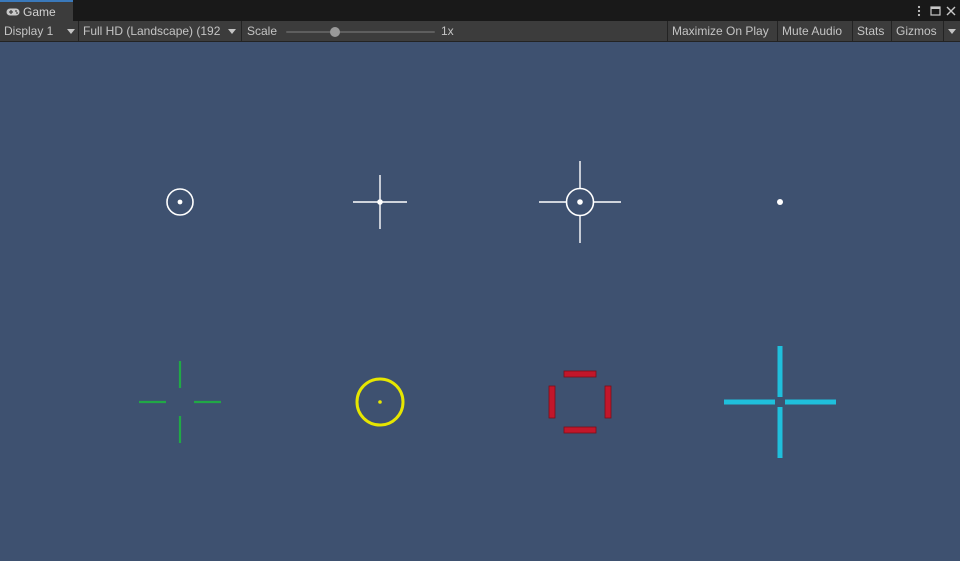  I want to click on crosshair-circle-dot-yellow, so click(380, 402).